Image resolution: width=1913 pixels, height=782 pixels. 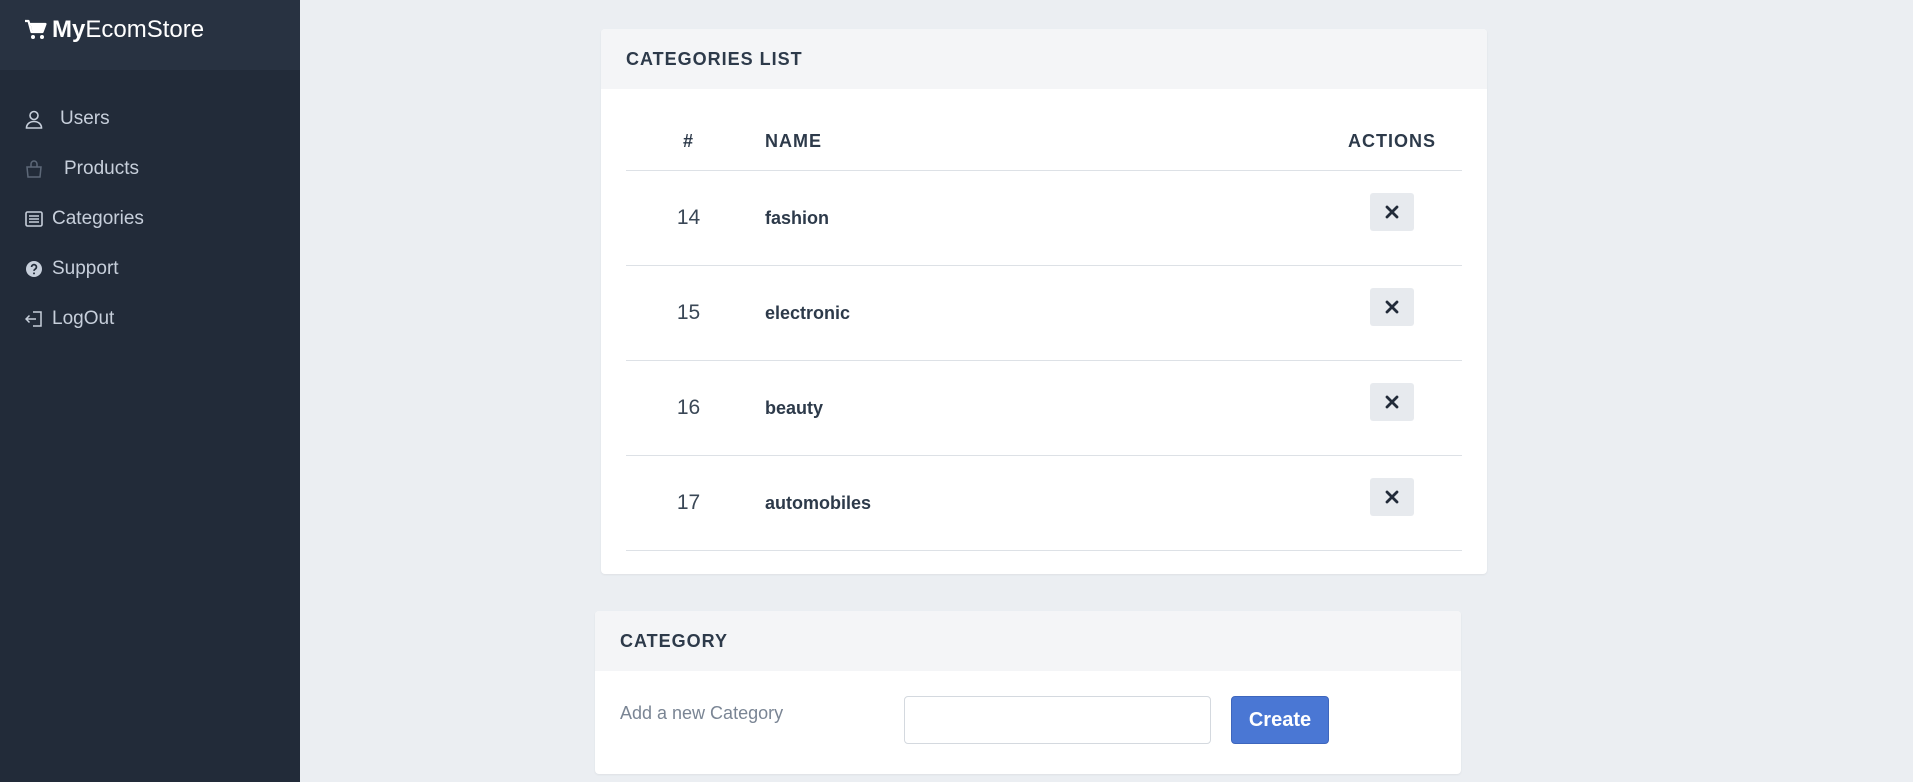 I want to click on table-row: 17 automobiles, so click(x=1044, y=503).